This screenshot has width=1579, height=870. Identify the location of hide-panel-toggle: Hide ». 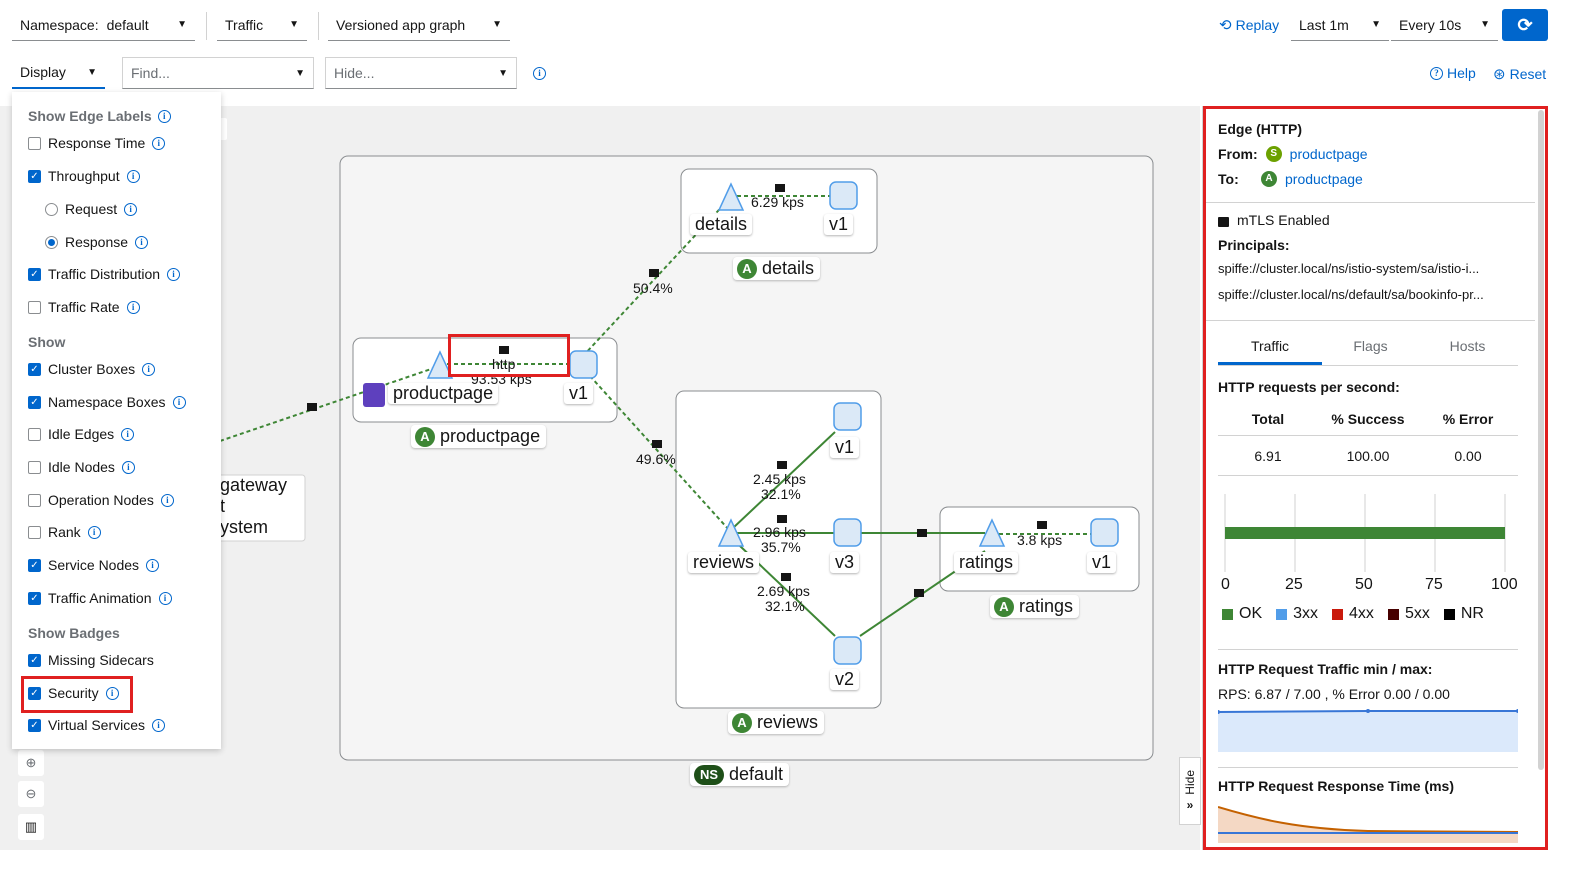
(1190, 791).